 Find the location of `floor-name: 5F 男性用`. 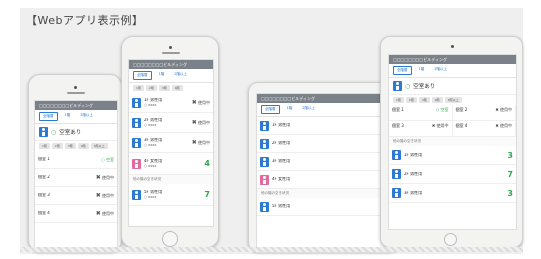

floor-name: 5F 男性用 is located at coordinates (281, 206).